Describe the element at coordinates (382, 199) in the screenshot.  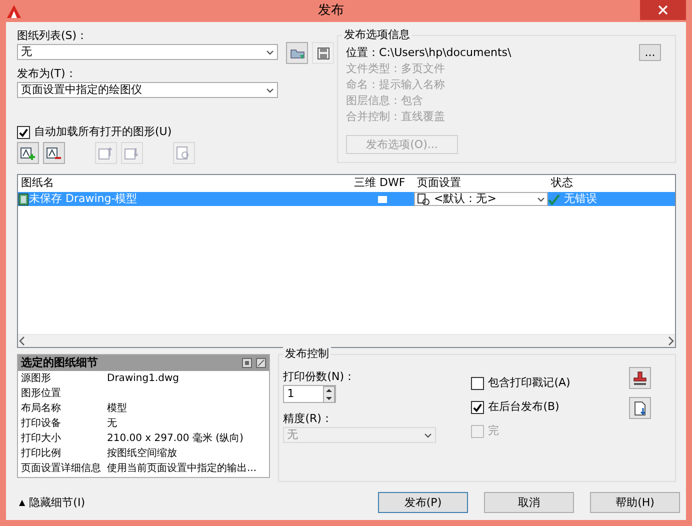
I see `dwf-checkbox` at that location.